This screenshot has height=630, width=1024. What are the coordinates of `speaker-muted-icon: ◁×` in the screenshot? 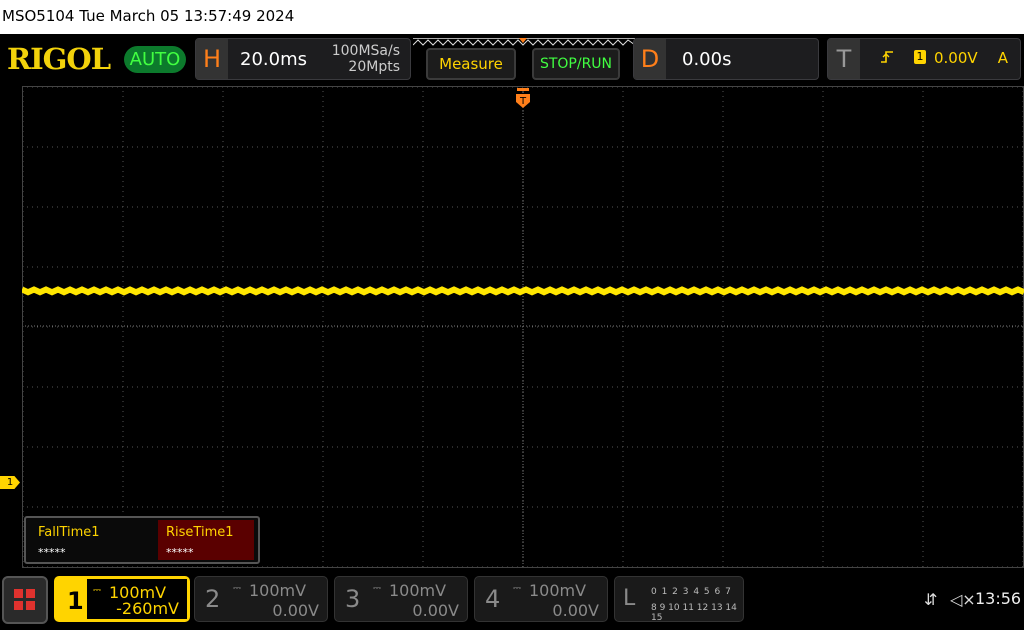 It's located at (963, 599).